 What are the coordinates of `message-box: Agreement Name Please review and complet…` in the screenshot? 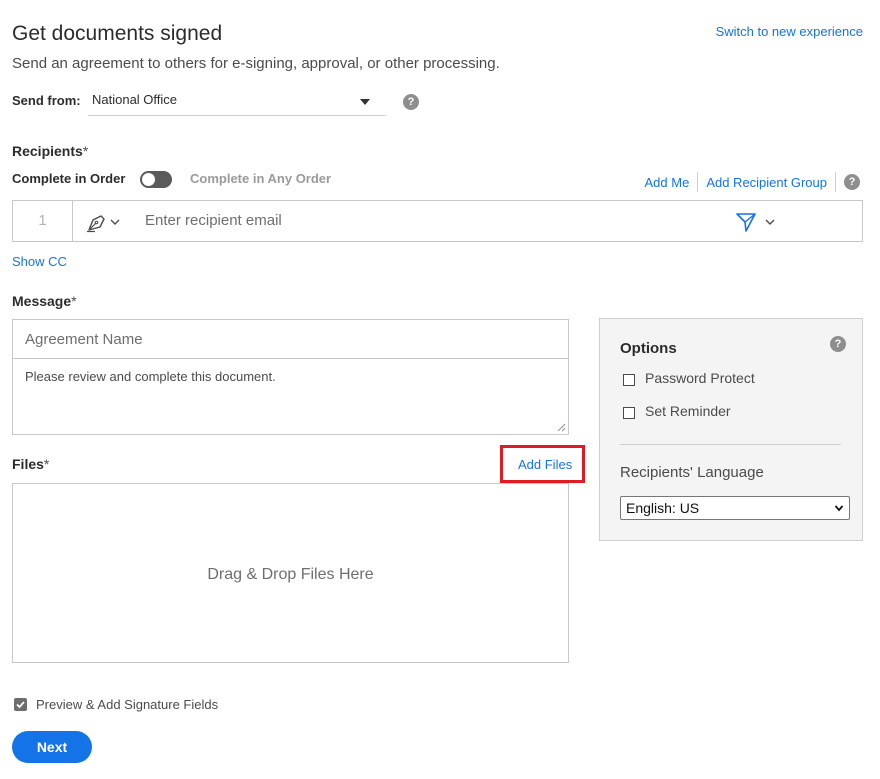 It's located at (290, 377).